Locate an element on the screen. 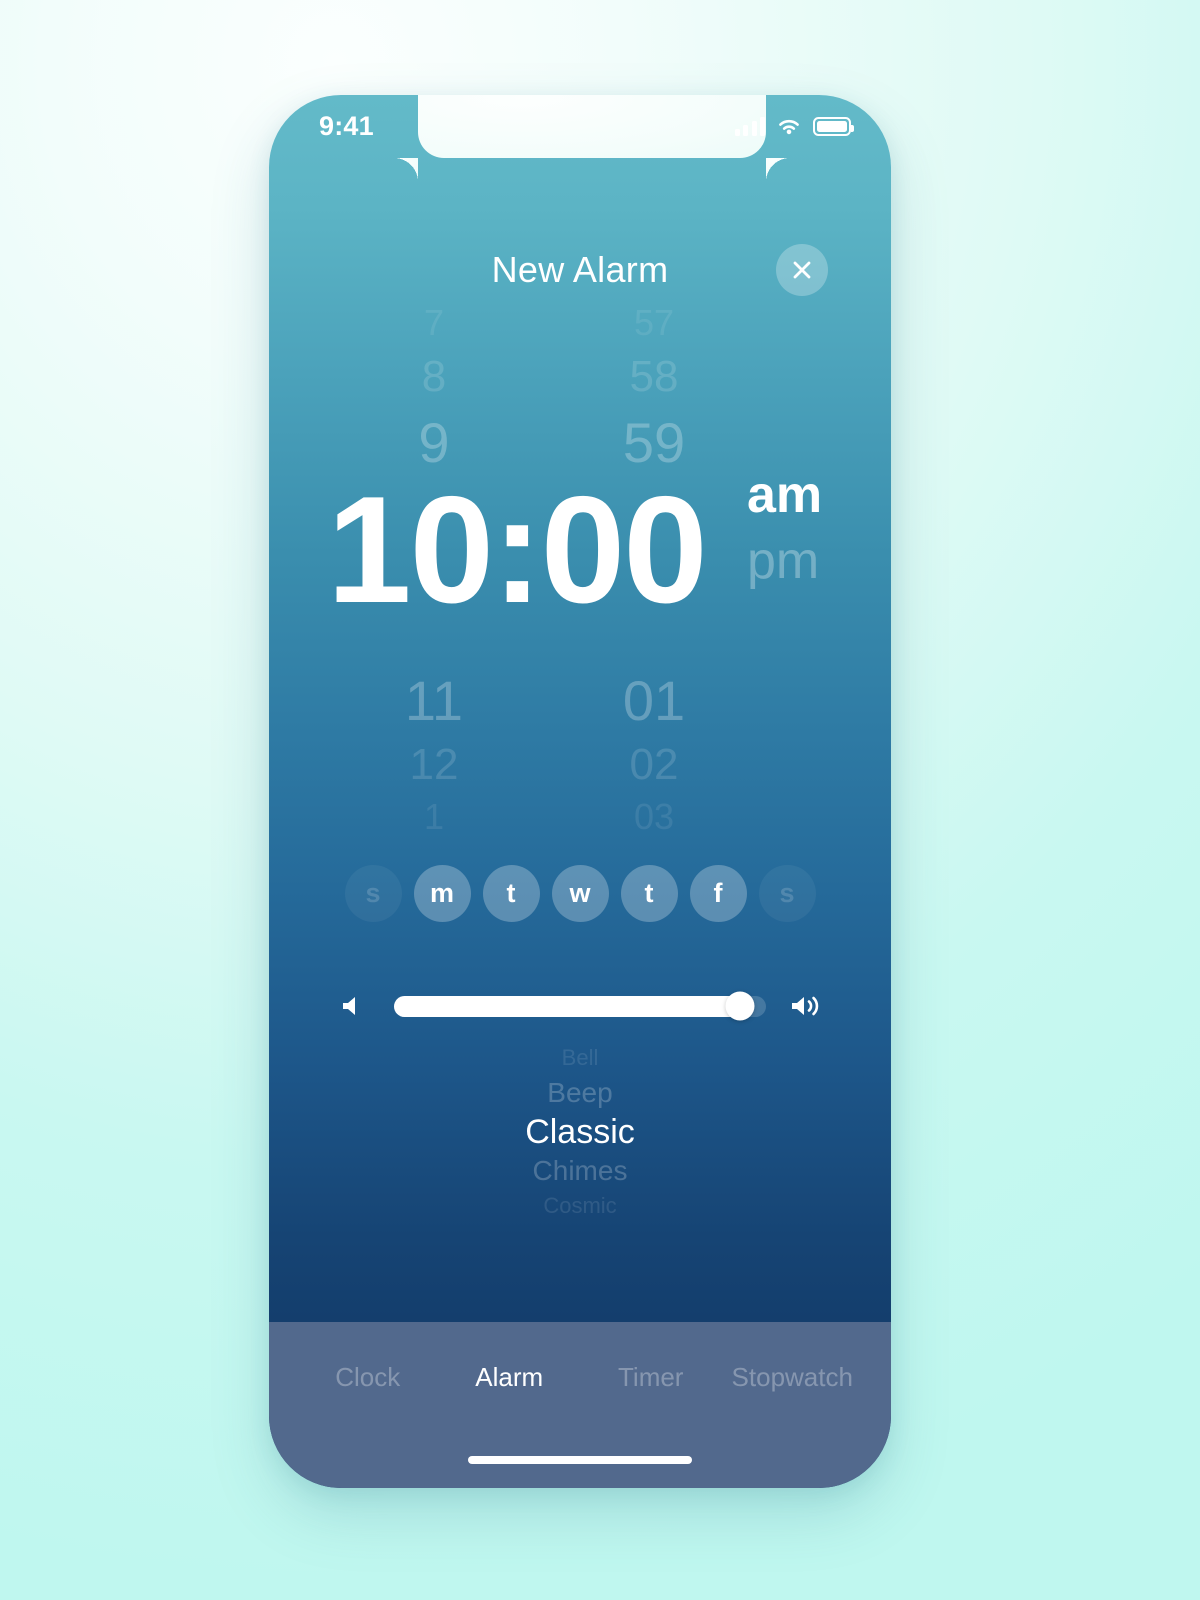  minute-option: 03 is located at coordinates (654, 817).